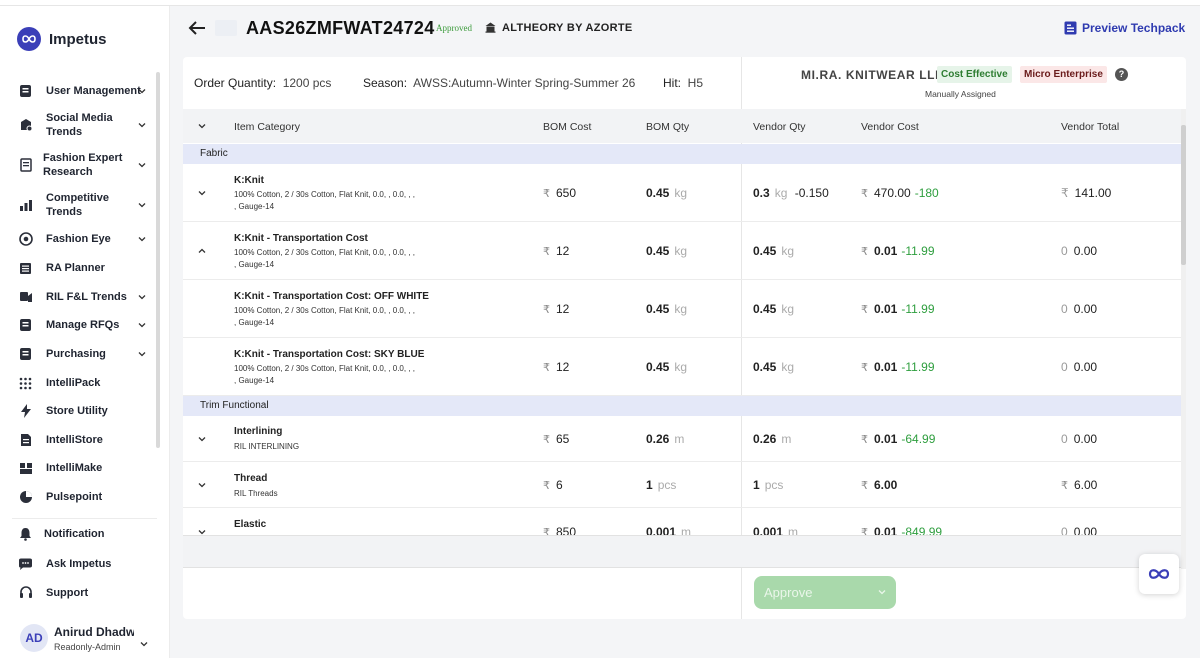 This screenshot has width=1200, height=658. I want to click on total-prefix: ₹, so click(1064, 486).